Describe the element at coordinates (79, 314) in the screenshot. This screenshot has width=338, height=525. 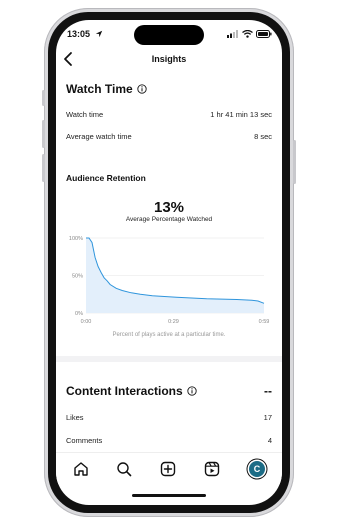
I see `y-tick-label: 0%` at that location.